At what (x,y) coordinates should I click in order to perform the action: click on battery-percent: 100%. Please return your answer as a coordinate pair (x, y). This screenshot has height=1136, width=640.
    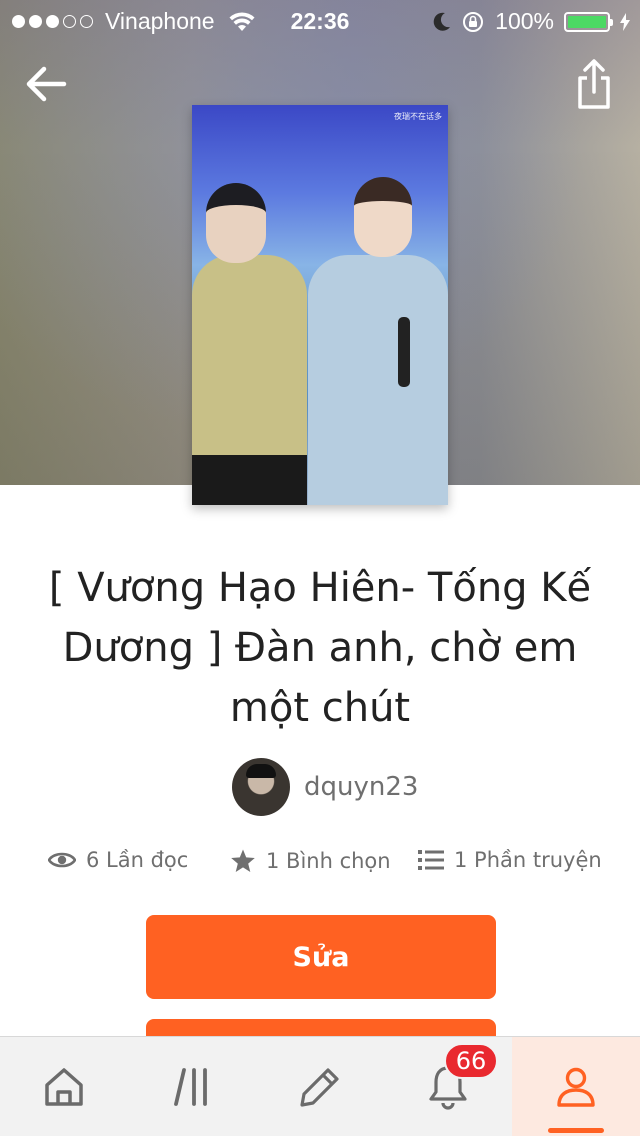
    Looking at the image, I should click on (524, 21).